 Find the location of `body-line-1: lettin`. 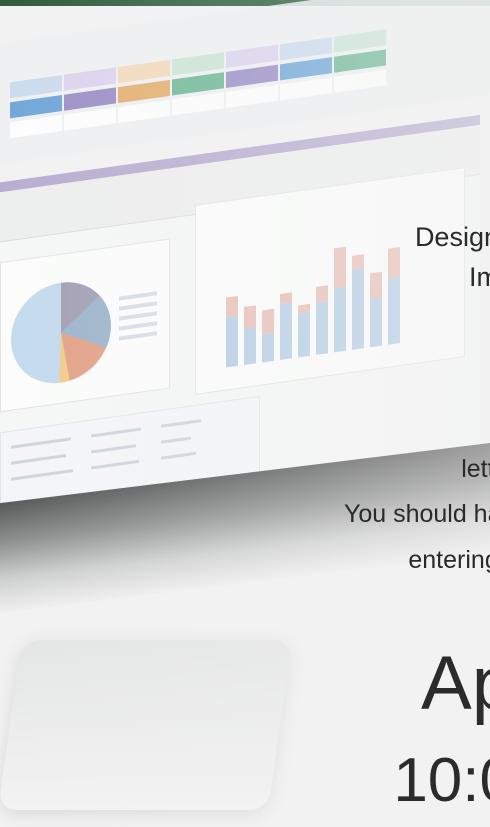

body-line-1: lettin is located at coordinates (475, 469).